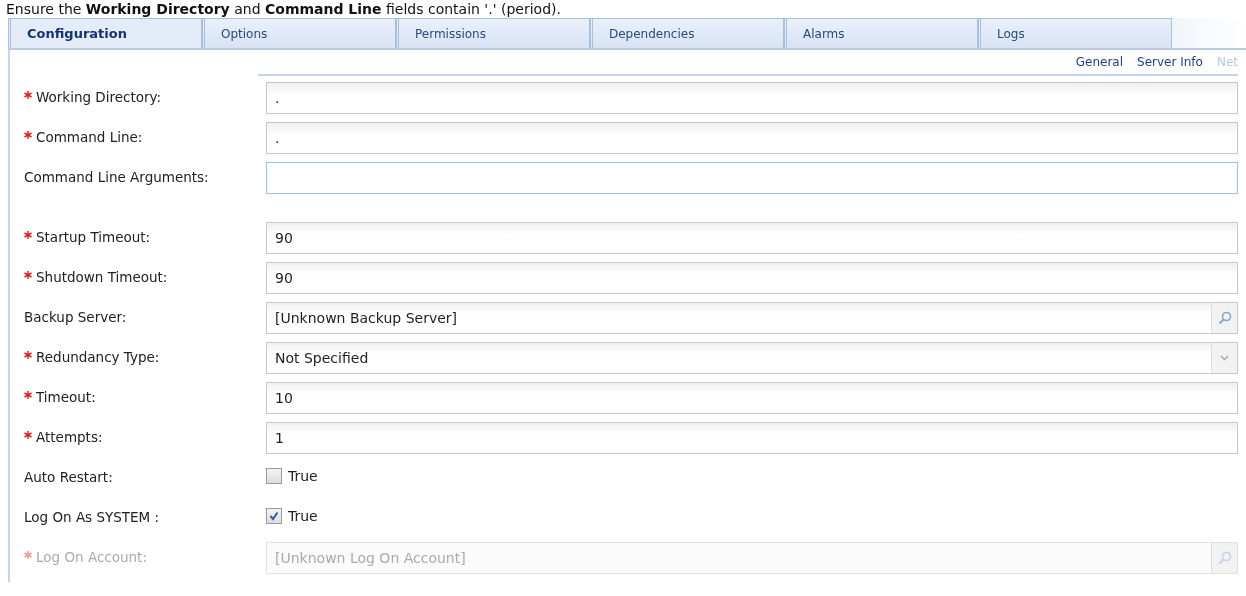 Image resolution: width=1246 pixels, height=596 pixels. I want to click on tab: Configuration, so click(105, 33).